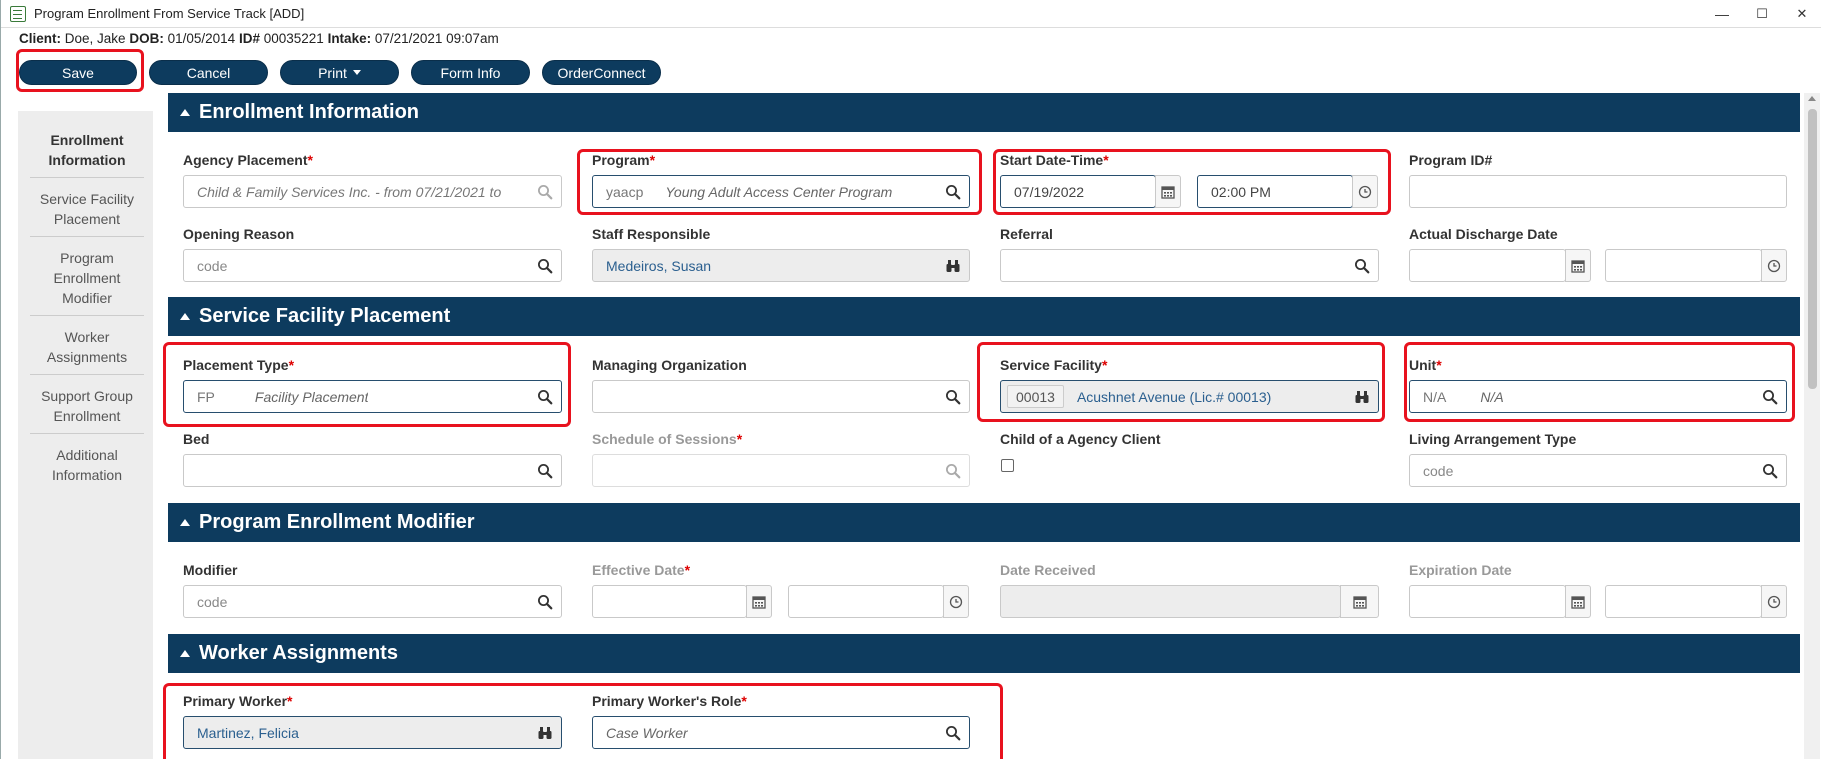  I want to click on section-header-modifier: Program Enrollment Modifier, so click(984, 522).